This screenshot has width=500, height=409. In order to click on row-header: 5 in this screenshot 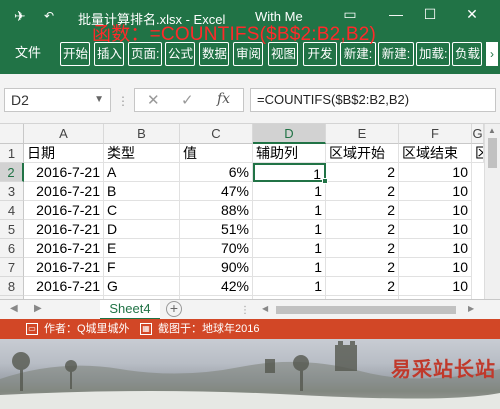, I will do `click(12, 229)`.